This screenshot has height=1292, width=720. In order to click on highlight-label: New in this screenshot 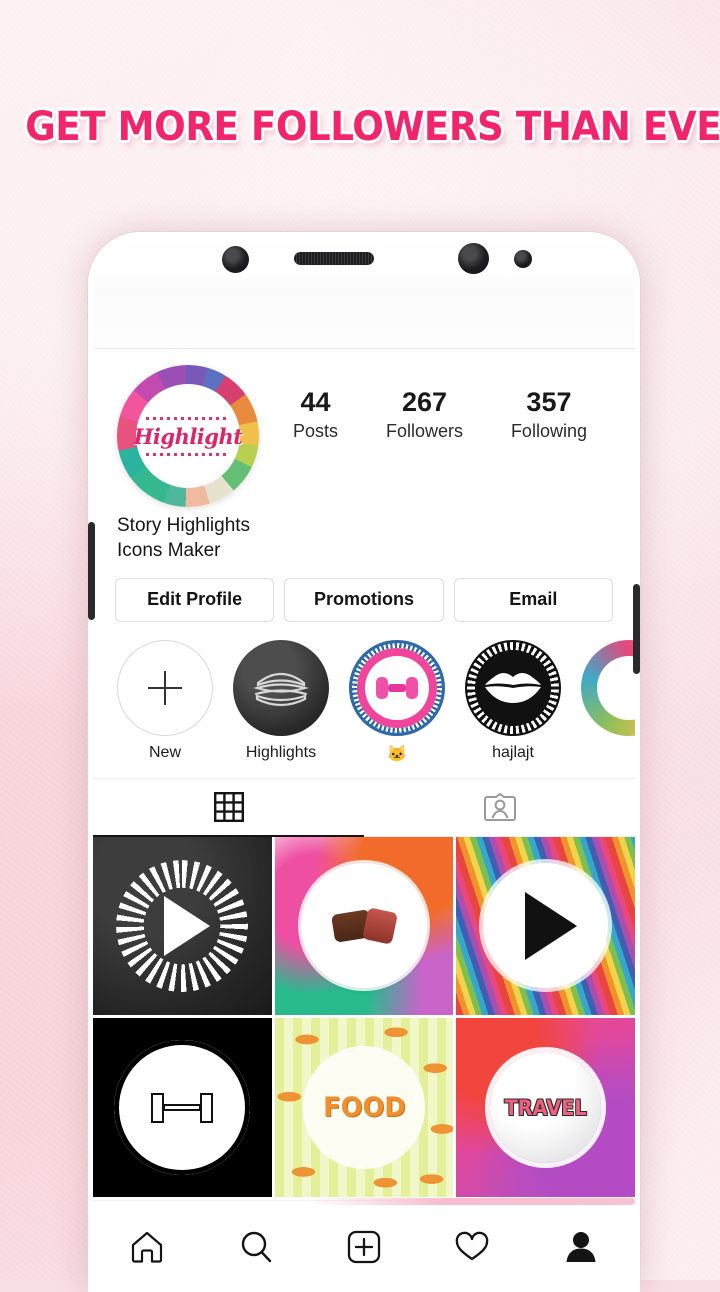, I will do `click(164, 752)`.